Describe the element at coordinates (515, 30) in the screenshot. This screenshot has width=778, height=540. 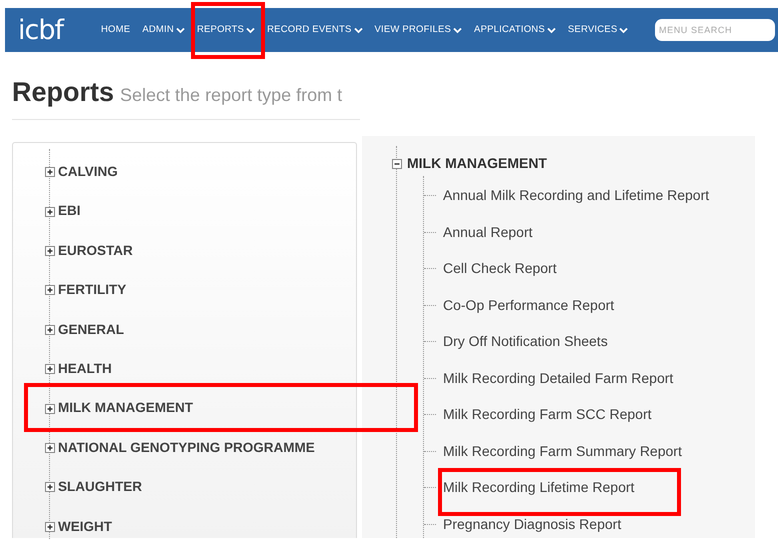
I see `nav-link: APPLICATIONS` at that location.